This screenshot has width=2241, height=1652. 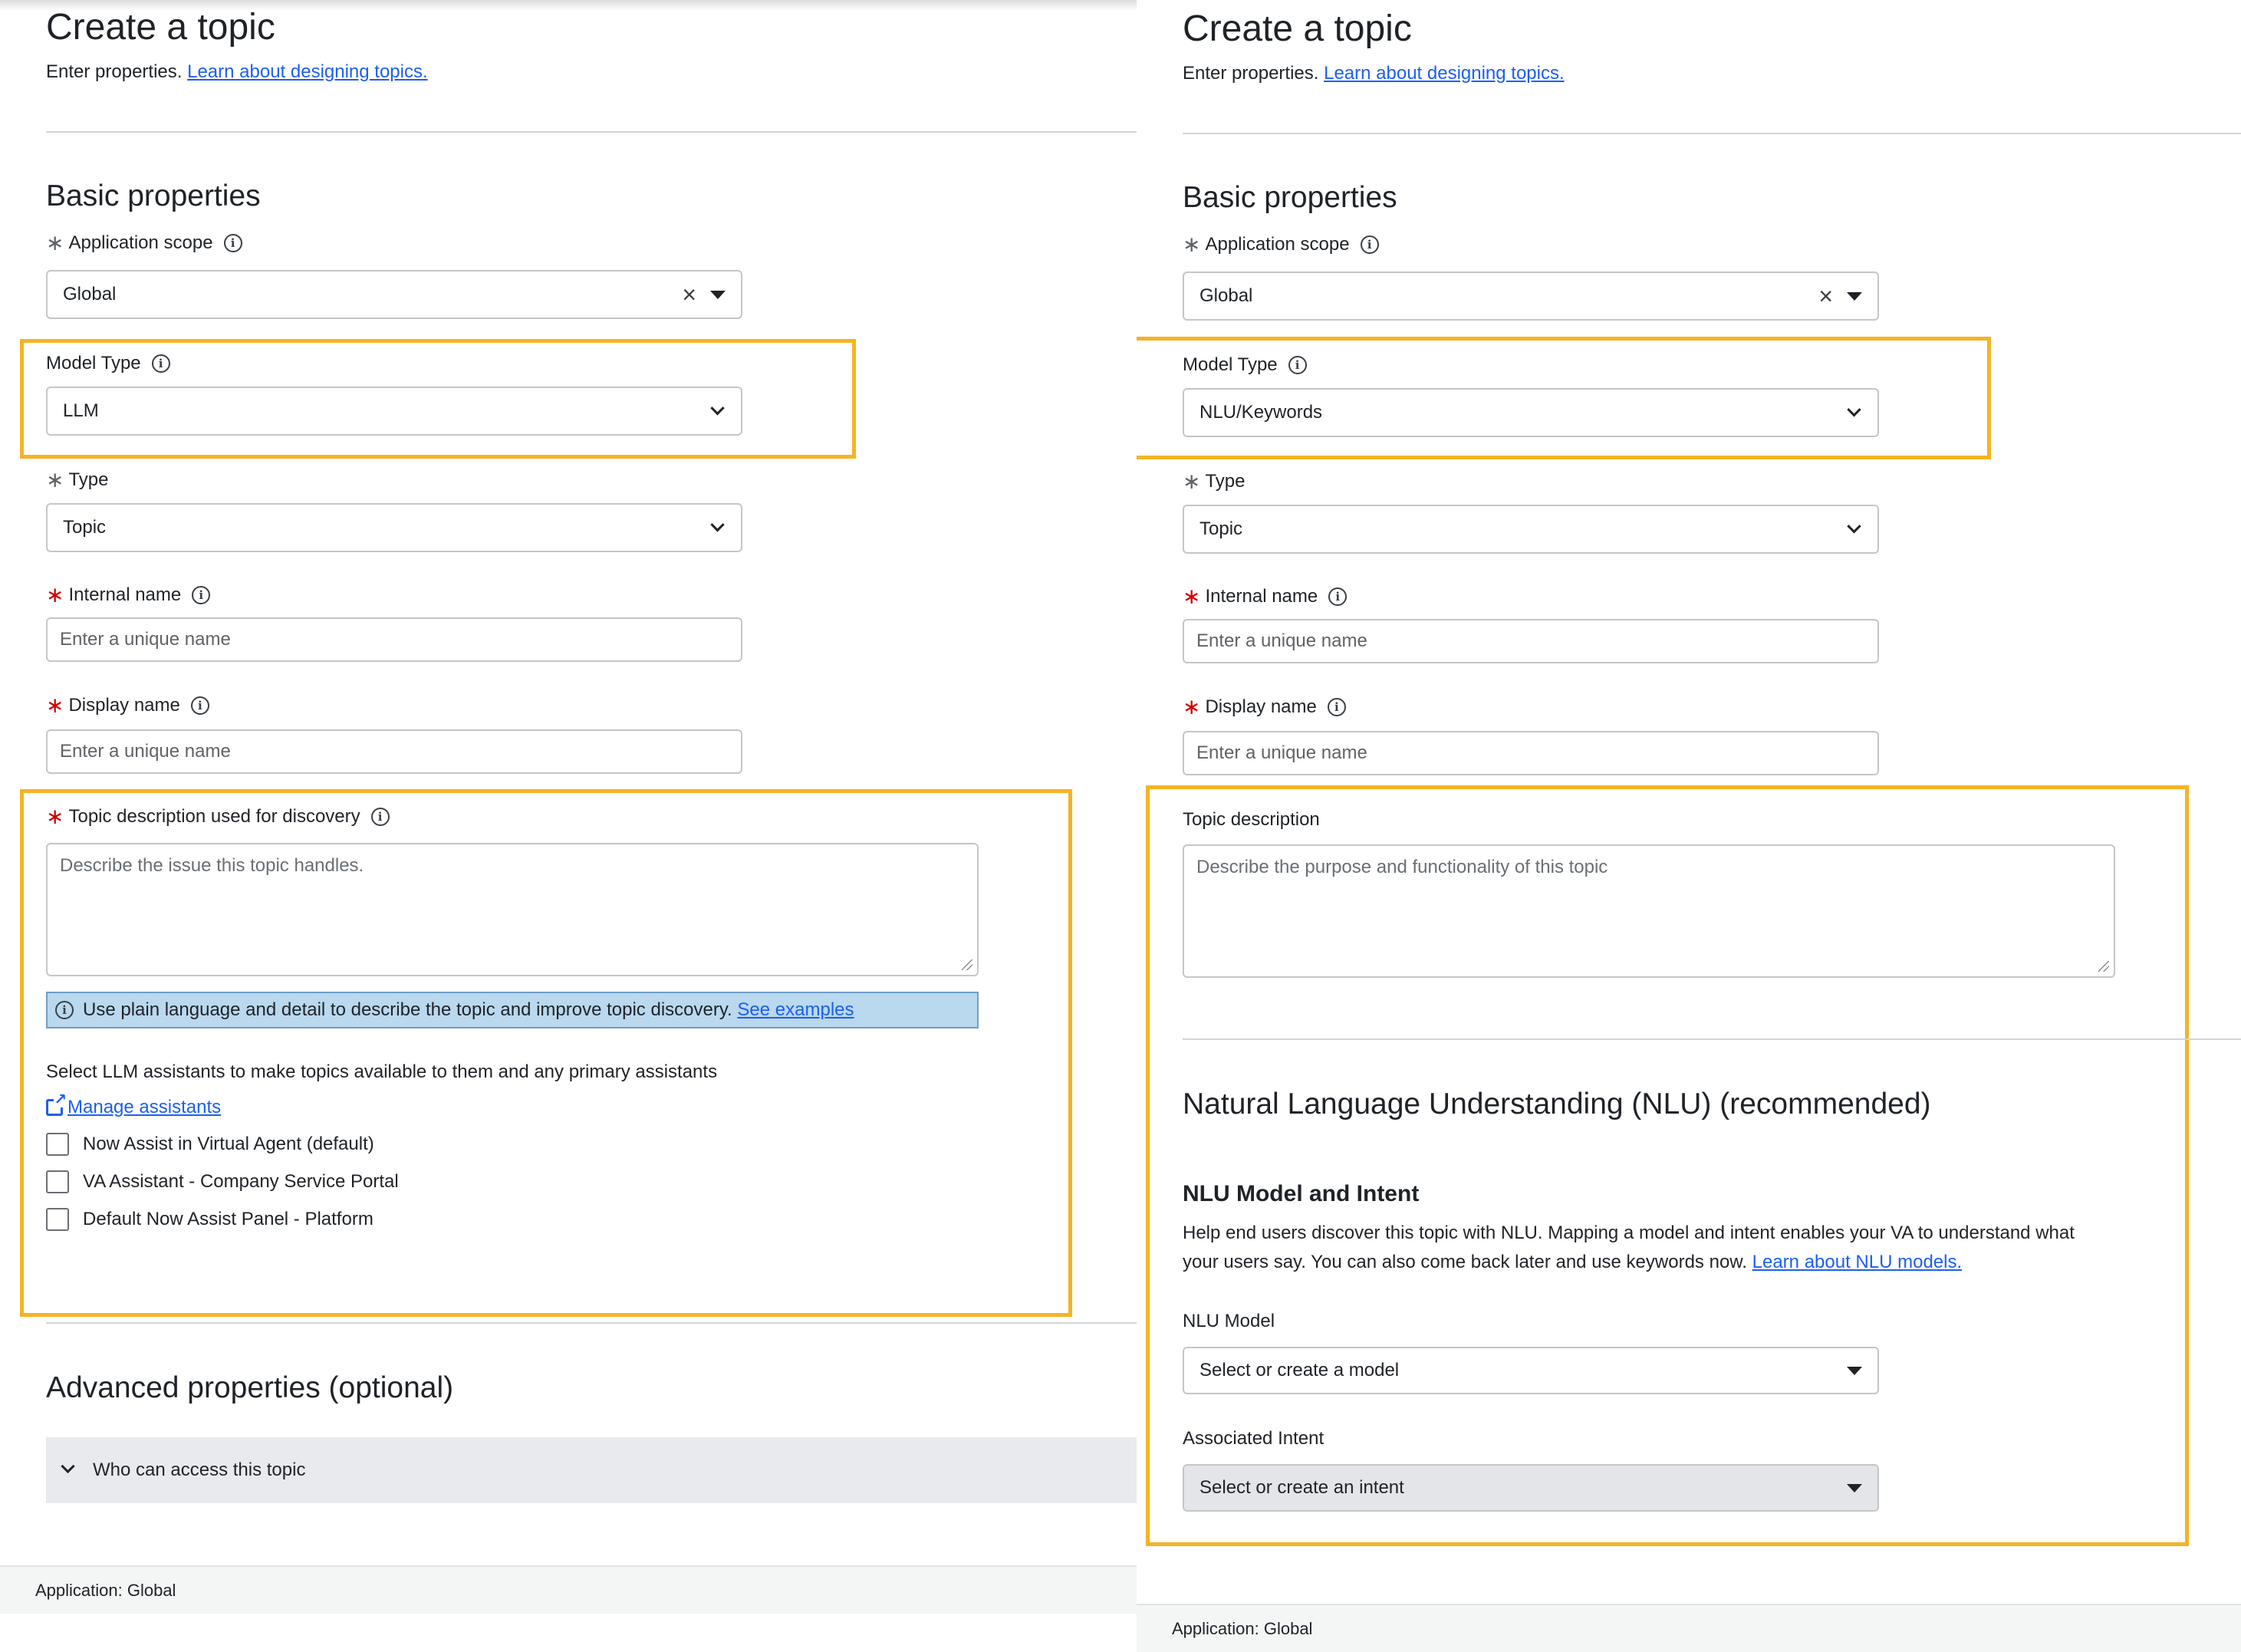 I want to click on type-label-text: Type, so click(x=1225, y=481).